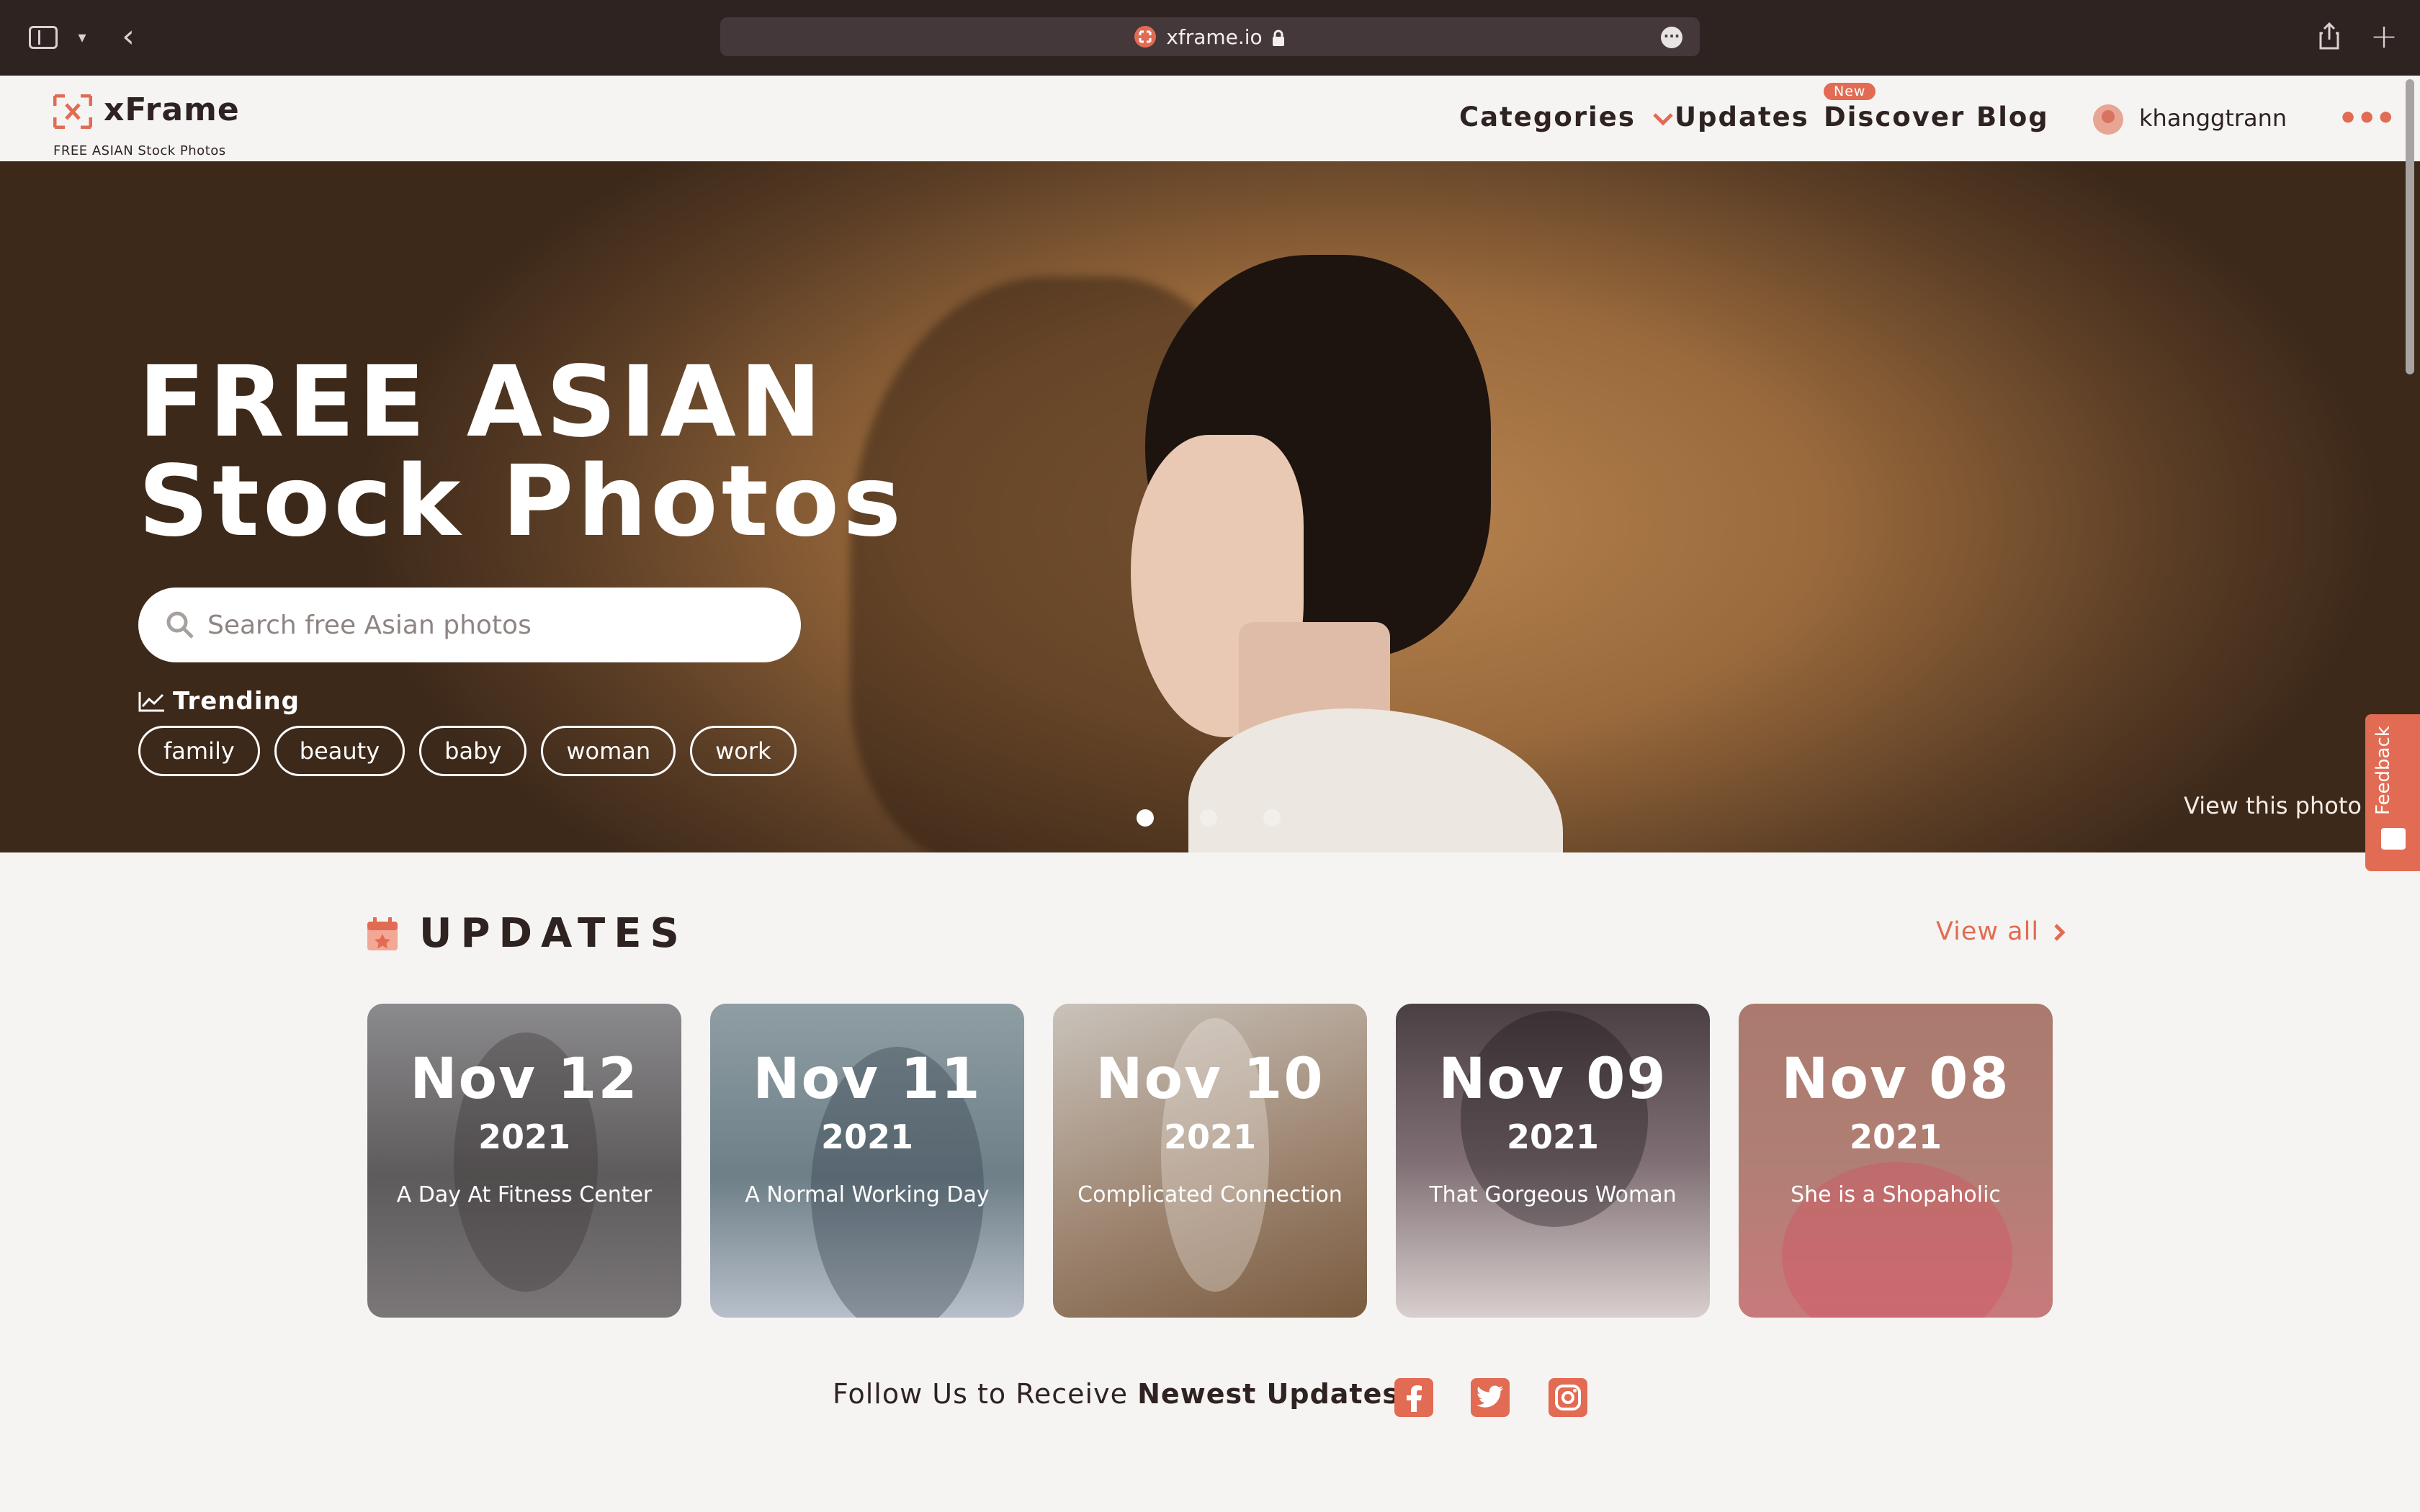 The width and height of the screenshot is (2420, 1512). Describe the element at coordinates (1278, 37) in the screenshot. I see `lock-icon` at that location.